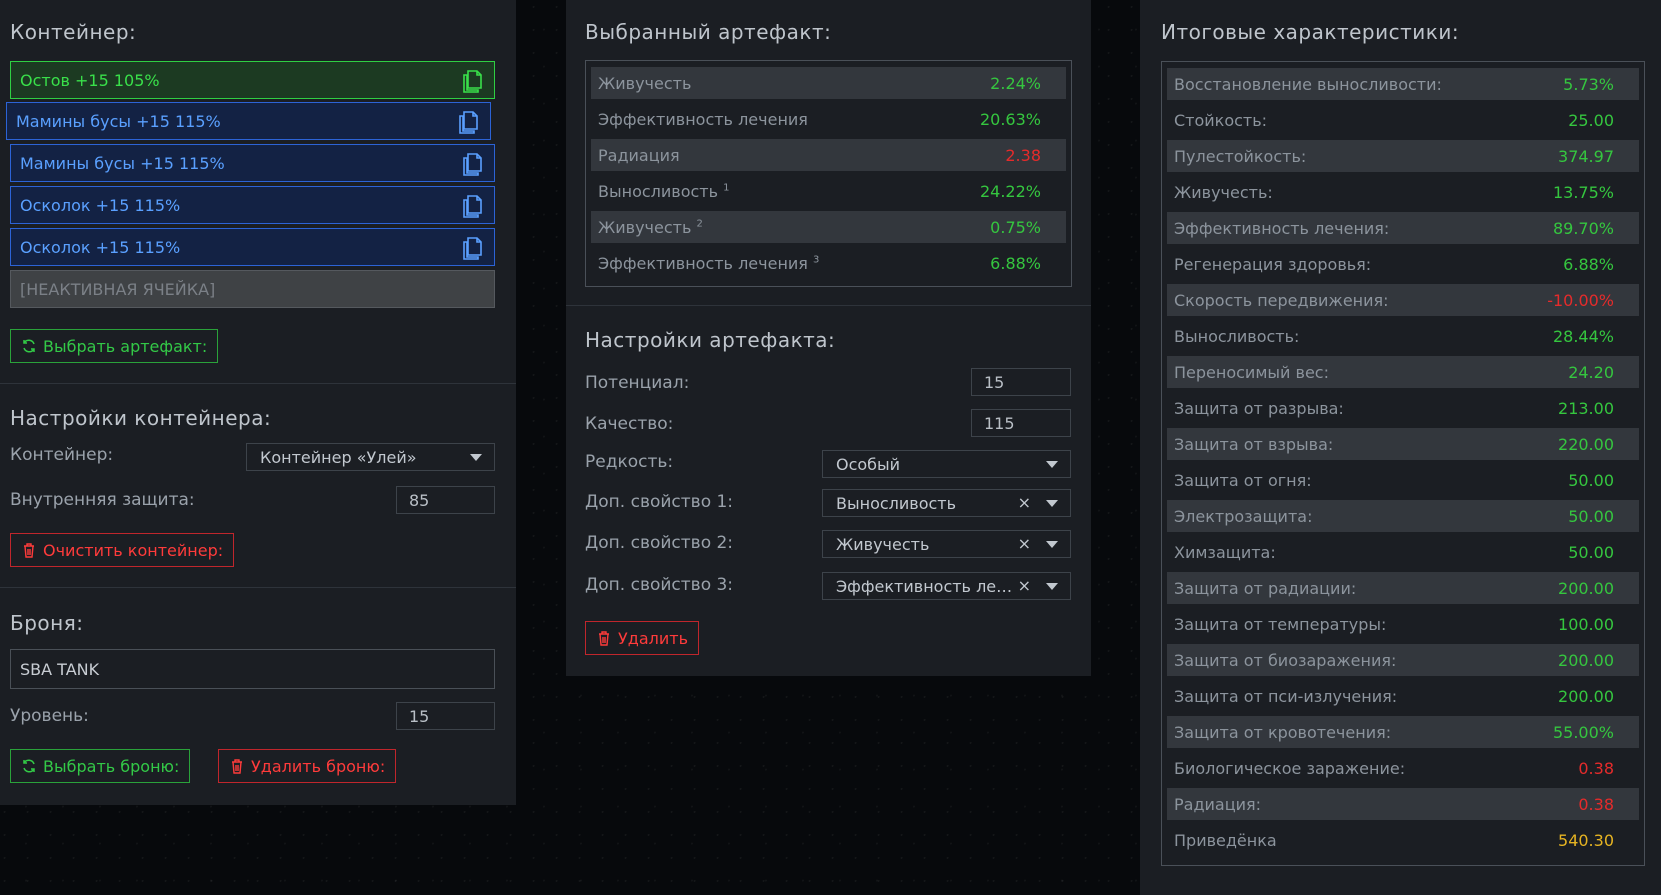 This screenshot has width=1661, height=895. I want to click on potential-value: 15, so click(994, 382).